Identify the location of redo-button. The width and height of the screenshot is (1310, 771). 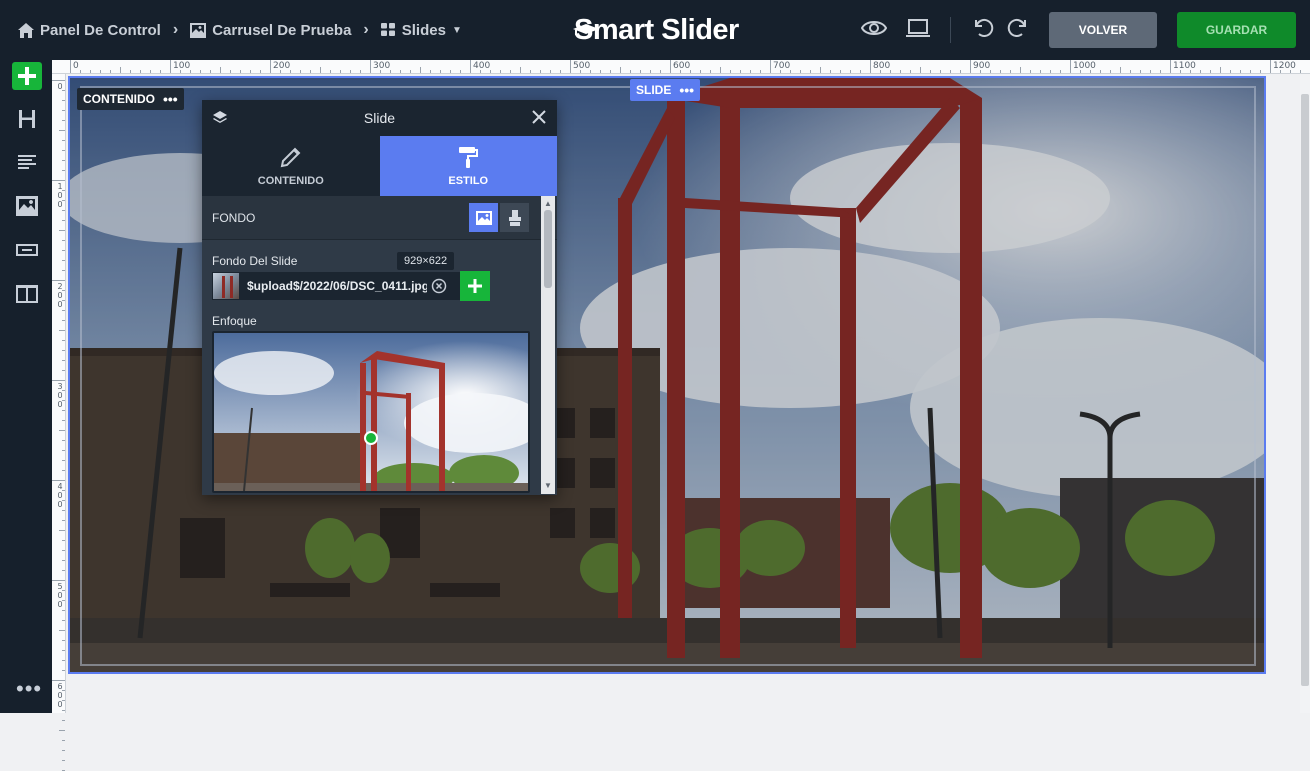
(1018, 30).